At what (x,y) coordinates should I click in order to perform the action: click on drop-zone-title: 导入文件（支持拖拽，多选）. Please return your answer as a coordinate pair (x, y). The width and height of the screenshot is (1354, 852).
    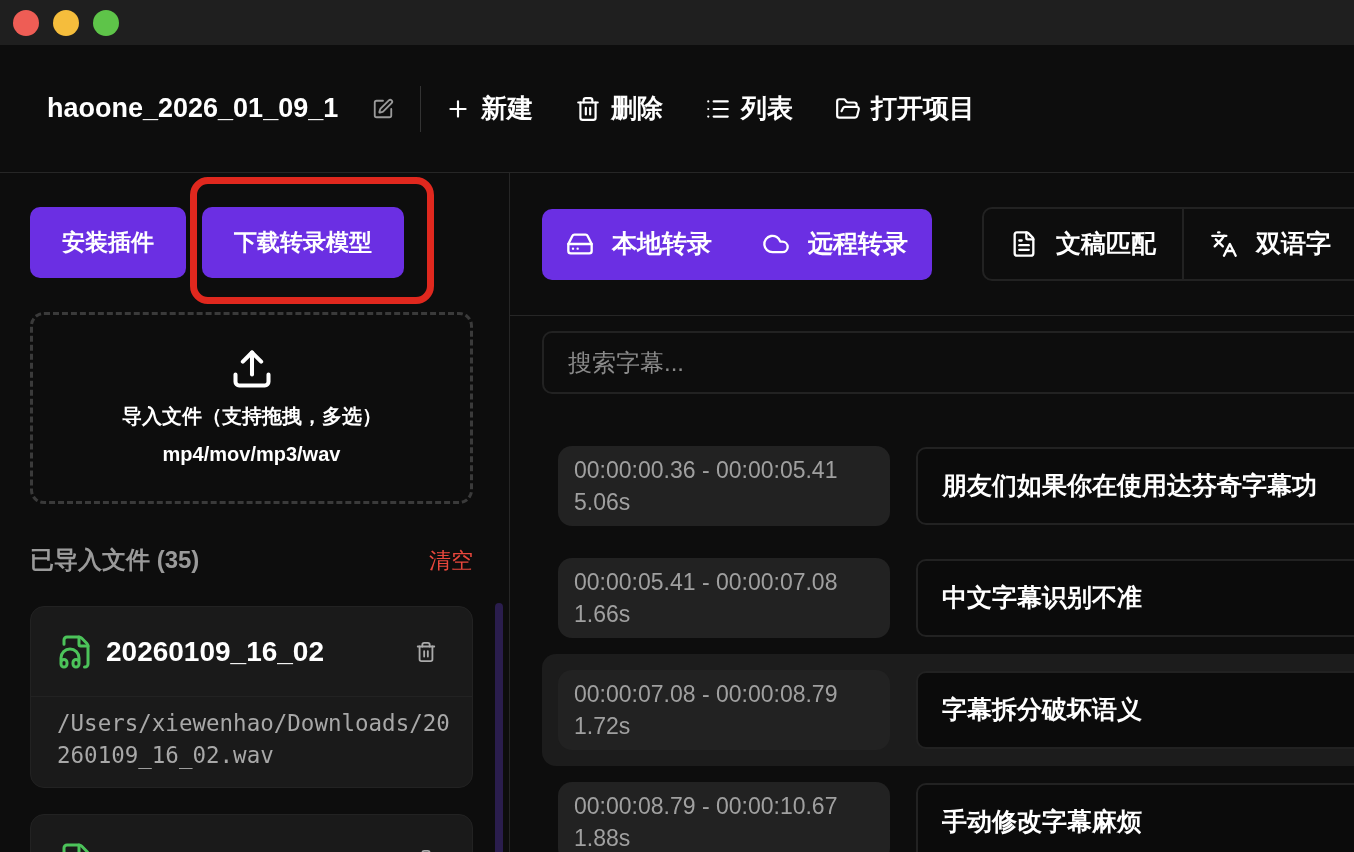
    Looking at the image, I should click on (251, 416).